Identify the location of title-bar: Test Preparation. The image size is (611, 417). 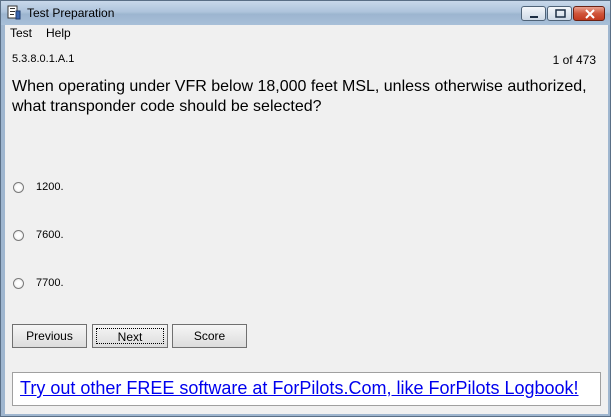
(305, 13).